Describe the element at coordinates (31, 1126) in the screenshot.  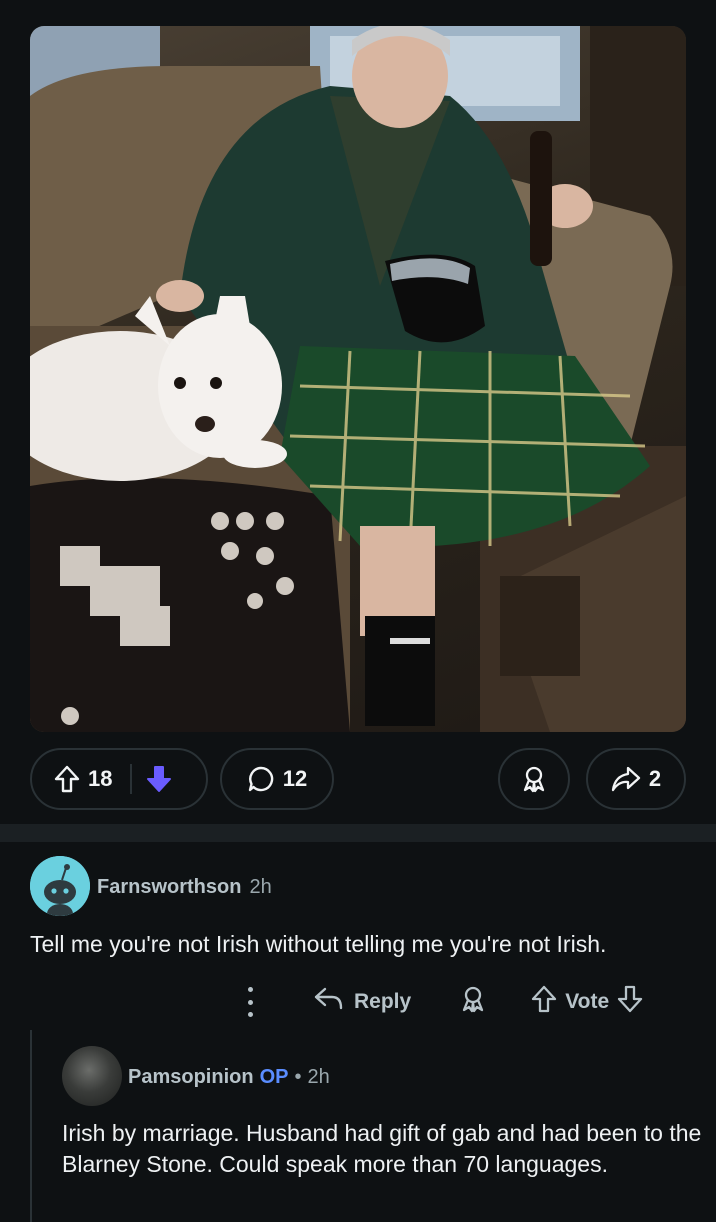
I see `thread-line` at that location.